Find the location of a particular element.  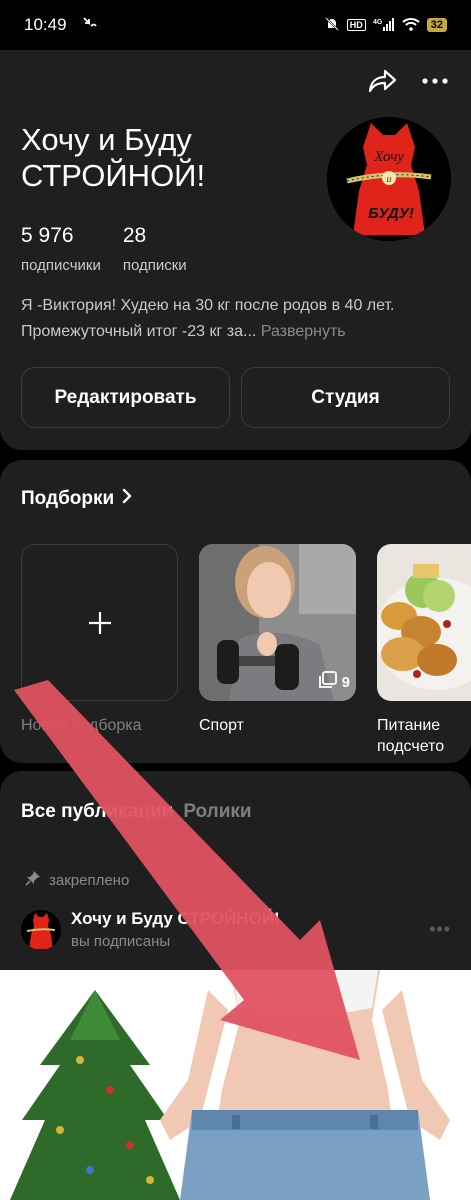

svg-text: Хочу is located at coordinates (388, 157).